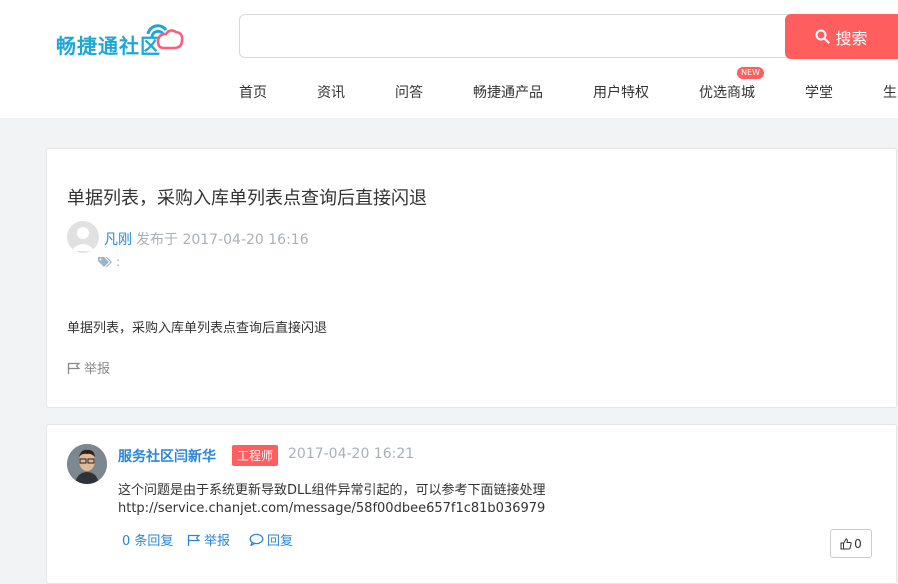 The width and height of the screenshot is (898, 584). I want to click on tags-label: :, so click(118, 262).